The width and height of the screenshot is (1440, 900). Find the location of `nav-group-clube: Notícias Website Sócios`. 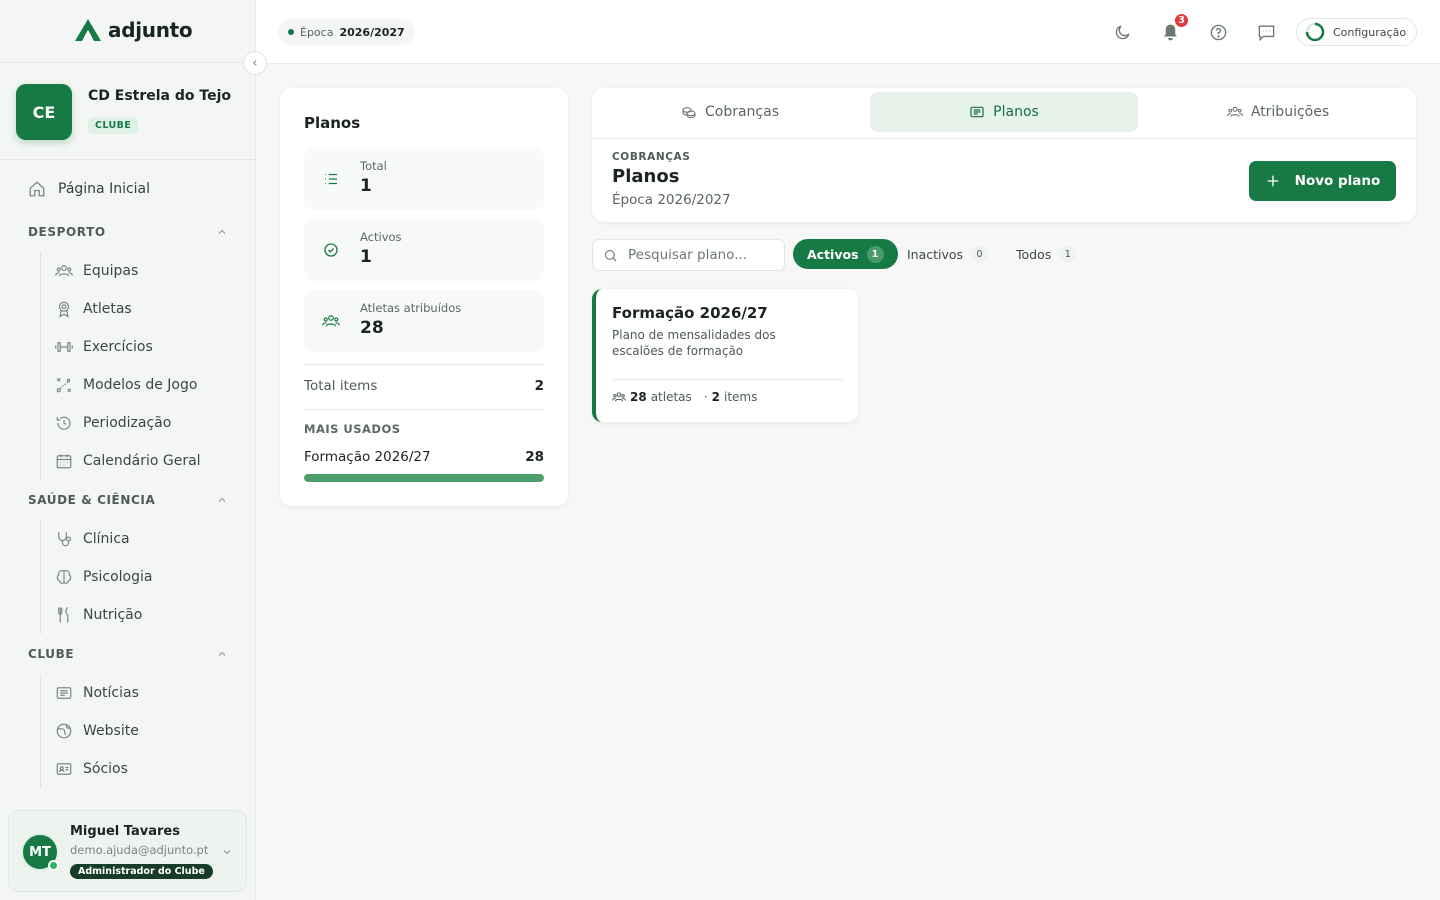

nav-group-clube: Notícias Website Sócios is located at coordinates (140, 731).